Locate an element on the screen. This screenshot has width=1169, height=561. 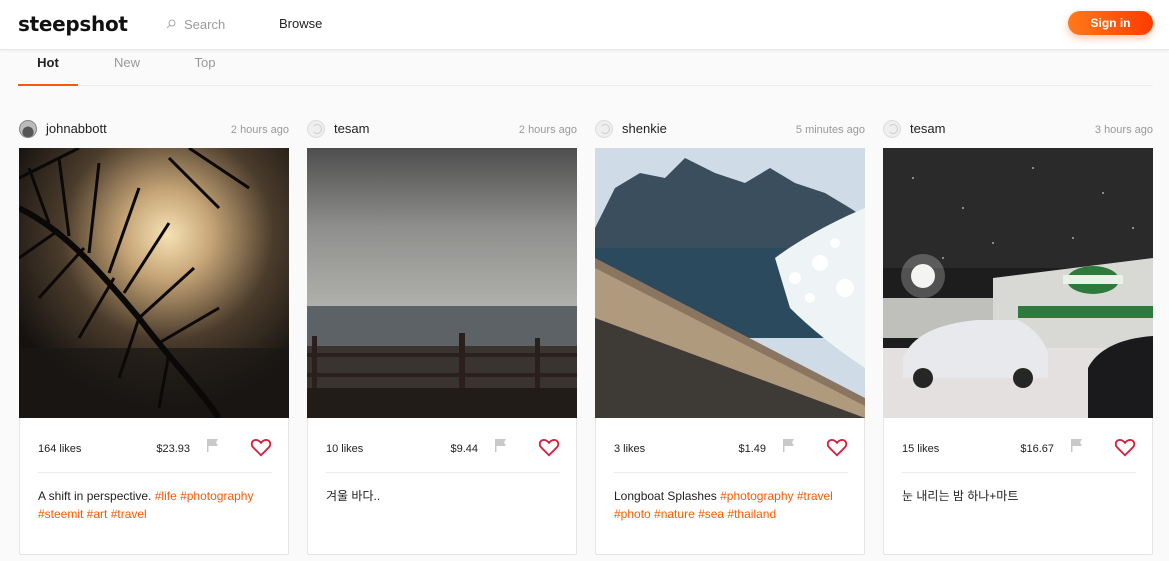
post-header: shenkie 5 minutes ago is located at coordinates (730, 129).